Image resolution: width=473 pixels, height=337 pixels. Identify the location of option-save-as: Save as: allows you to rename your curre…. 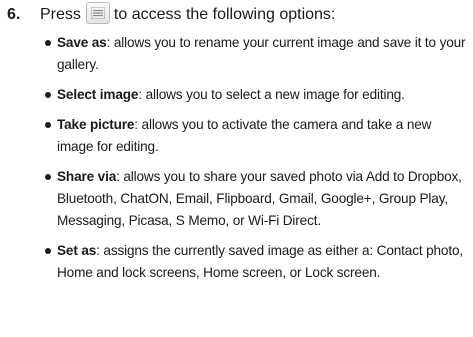
(256, 54).